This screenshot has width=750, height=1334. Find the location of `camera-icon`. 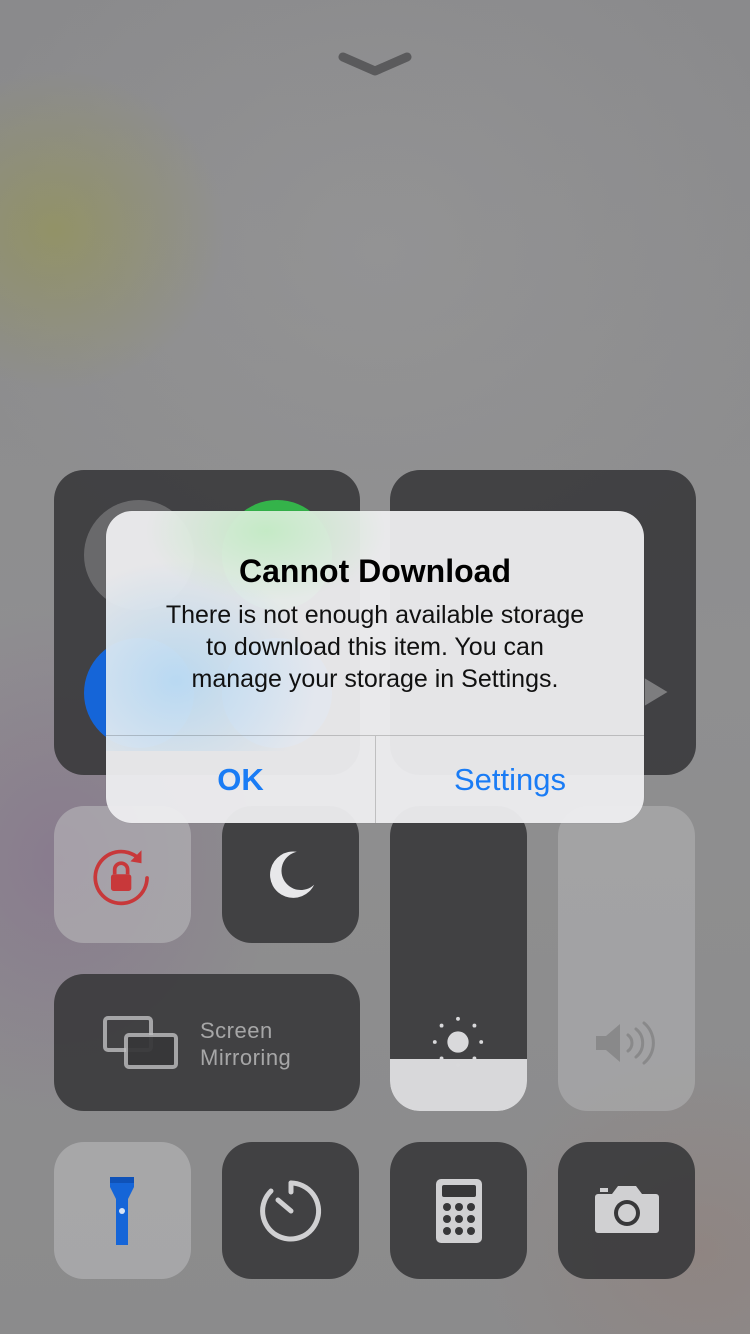

camera-icon is located at coordinates (627, 1209).